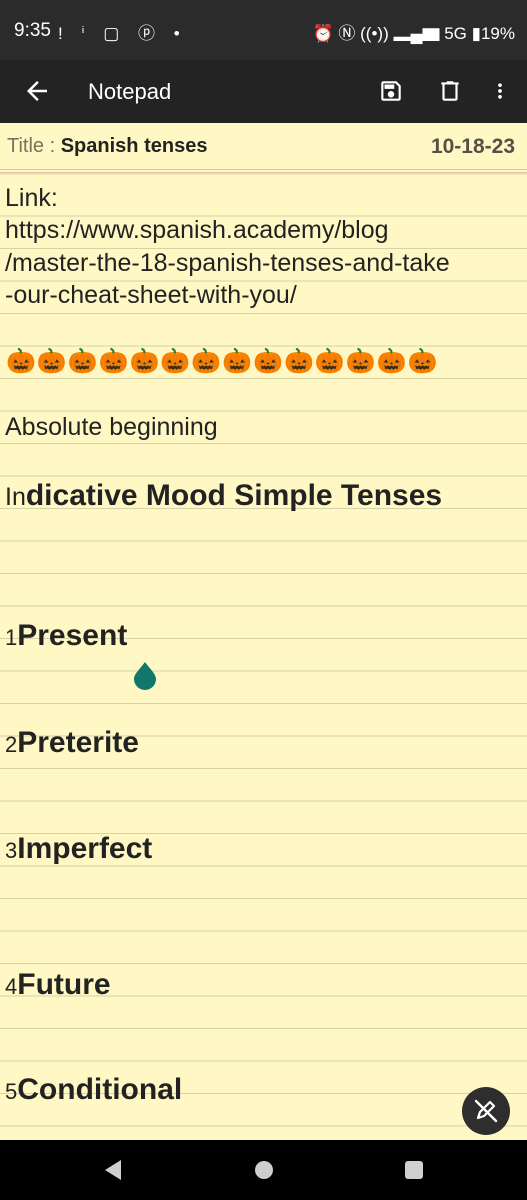  Describe the element at coordinates (11, 1091) in the screenshot. I see `tense-number: 5` at that location.